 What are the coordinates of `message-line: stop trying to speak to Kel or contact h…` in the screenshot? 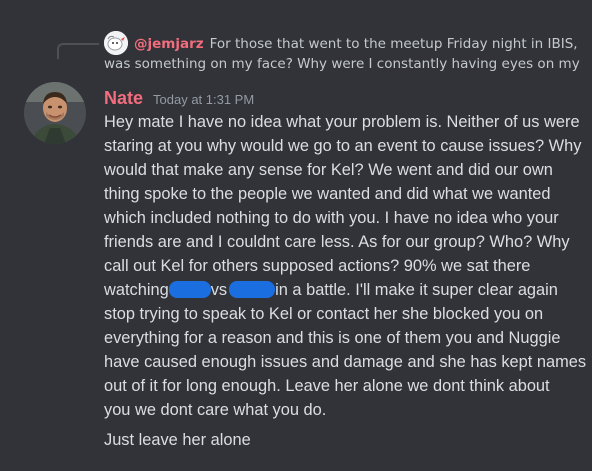 It's located at (324, 314).